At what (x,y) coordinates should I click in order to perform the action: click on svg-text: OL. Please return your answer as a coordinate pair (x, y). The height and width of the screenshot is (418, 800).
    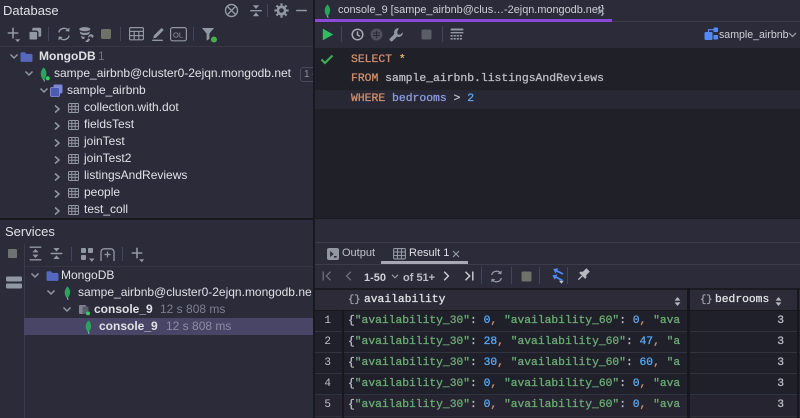
    Looking at the image, I should click on (178, 35).